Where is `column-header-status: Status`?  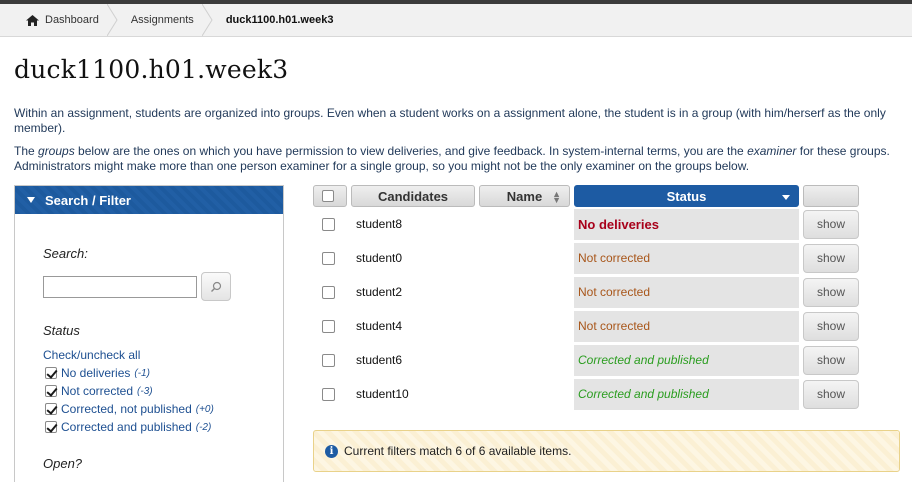 column-header-status: Status is located at coordinates (686, 196).